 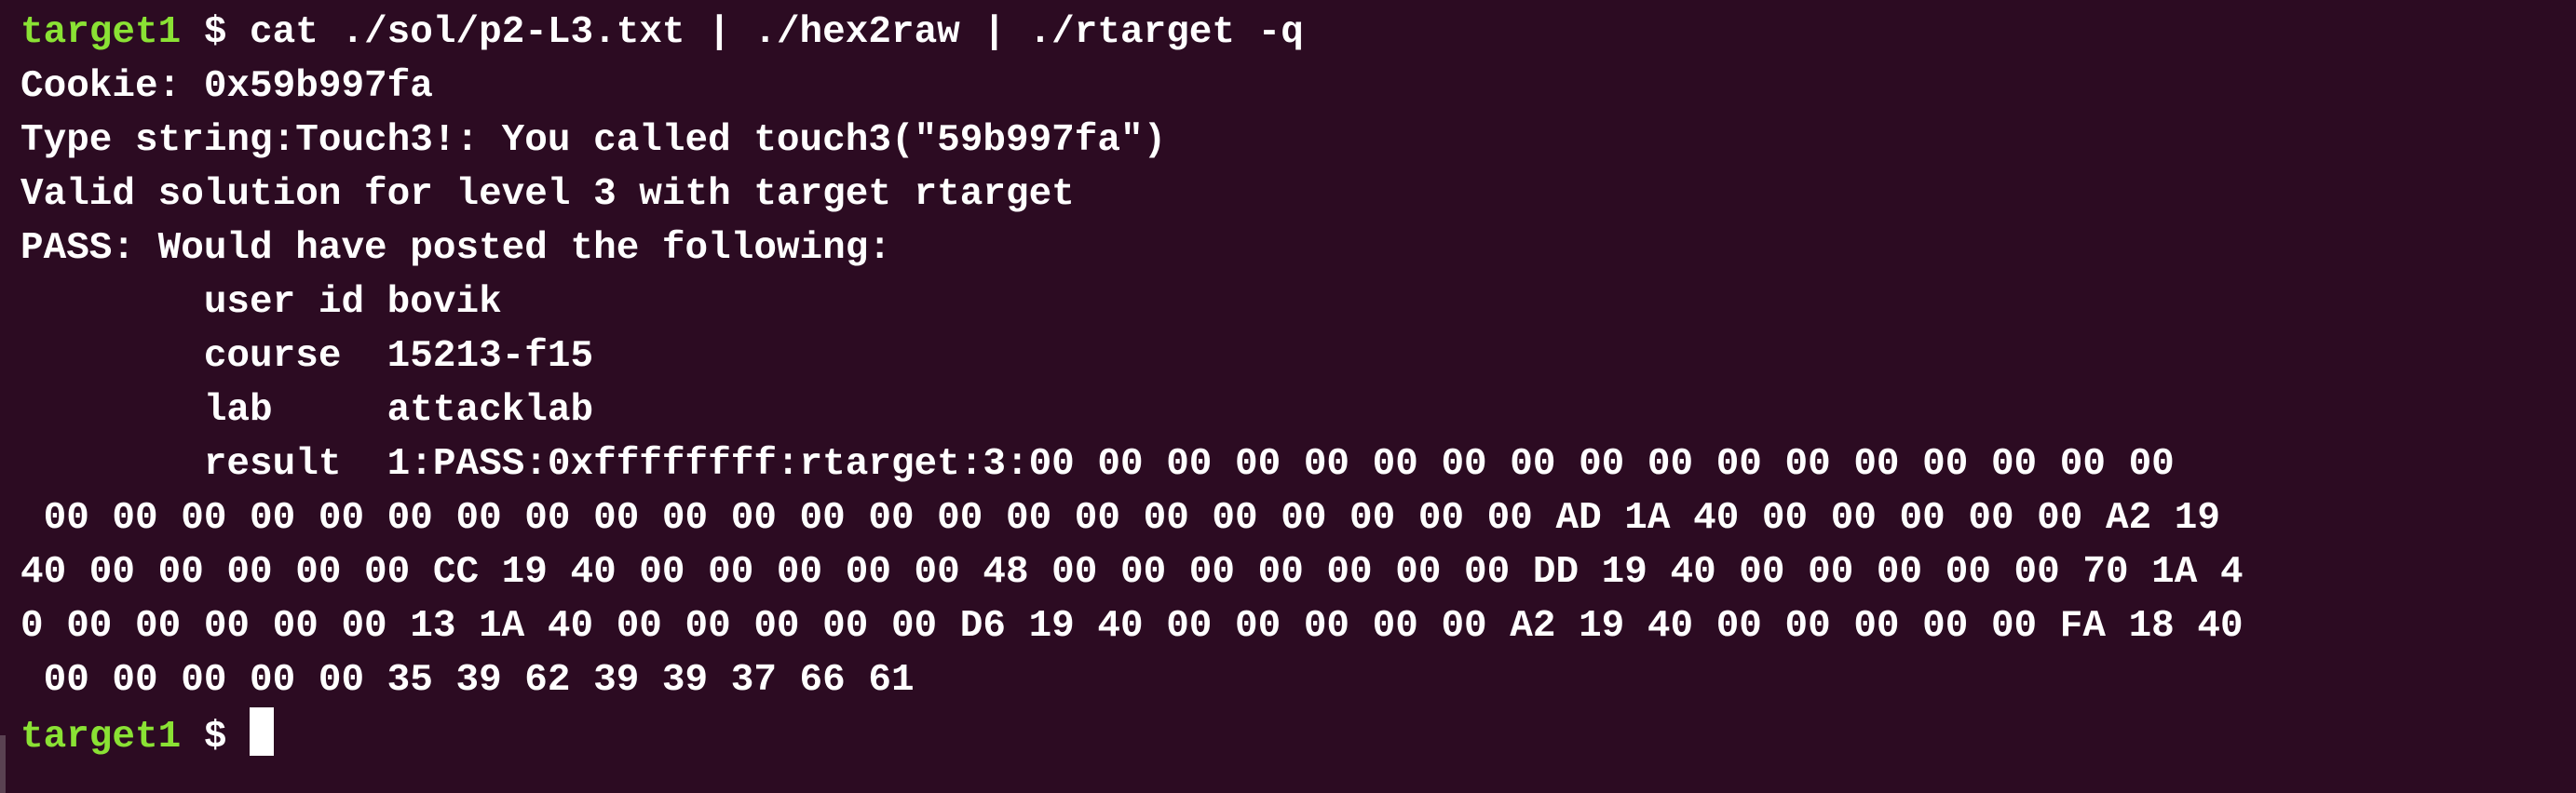 I want to click on output-line-hex-4: 00 00 00 00 00 35 39 62 39 39 37 66 61, so click(x=467, y=681).